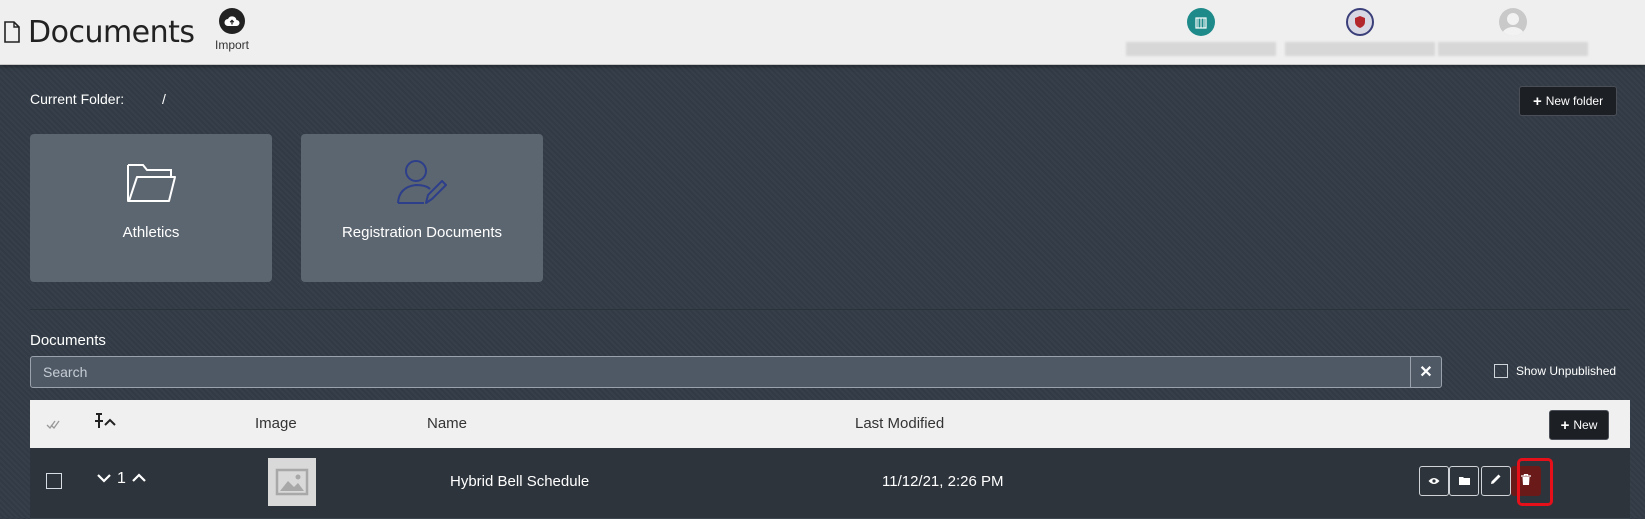  I want to click on folder-card-registration-documents: Registration Documents, so click(422, 208).